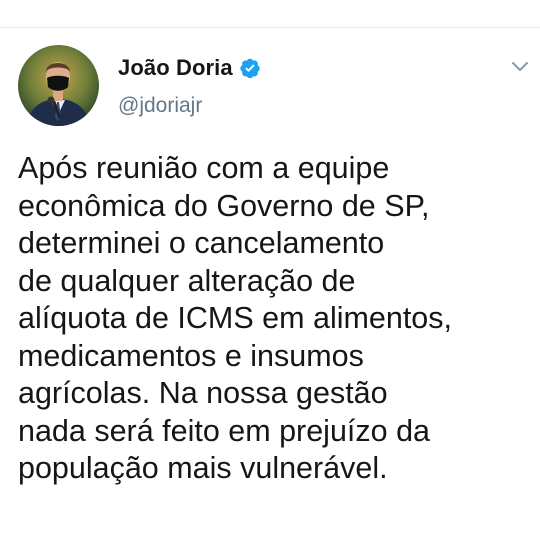 This screenshot has height=540, width=540. I want to click on display-name: João Doria, so click(175, 68).